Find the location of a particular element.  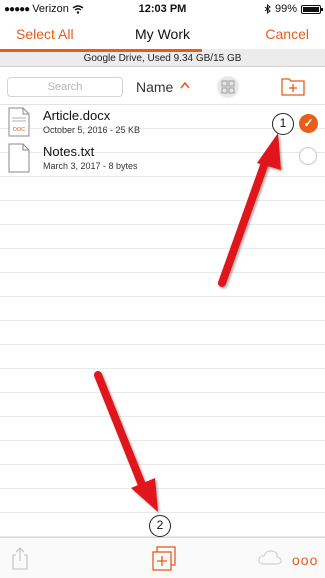

unselected-checkbox is located at coordinates (308, 156).